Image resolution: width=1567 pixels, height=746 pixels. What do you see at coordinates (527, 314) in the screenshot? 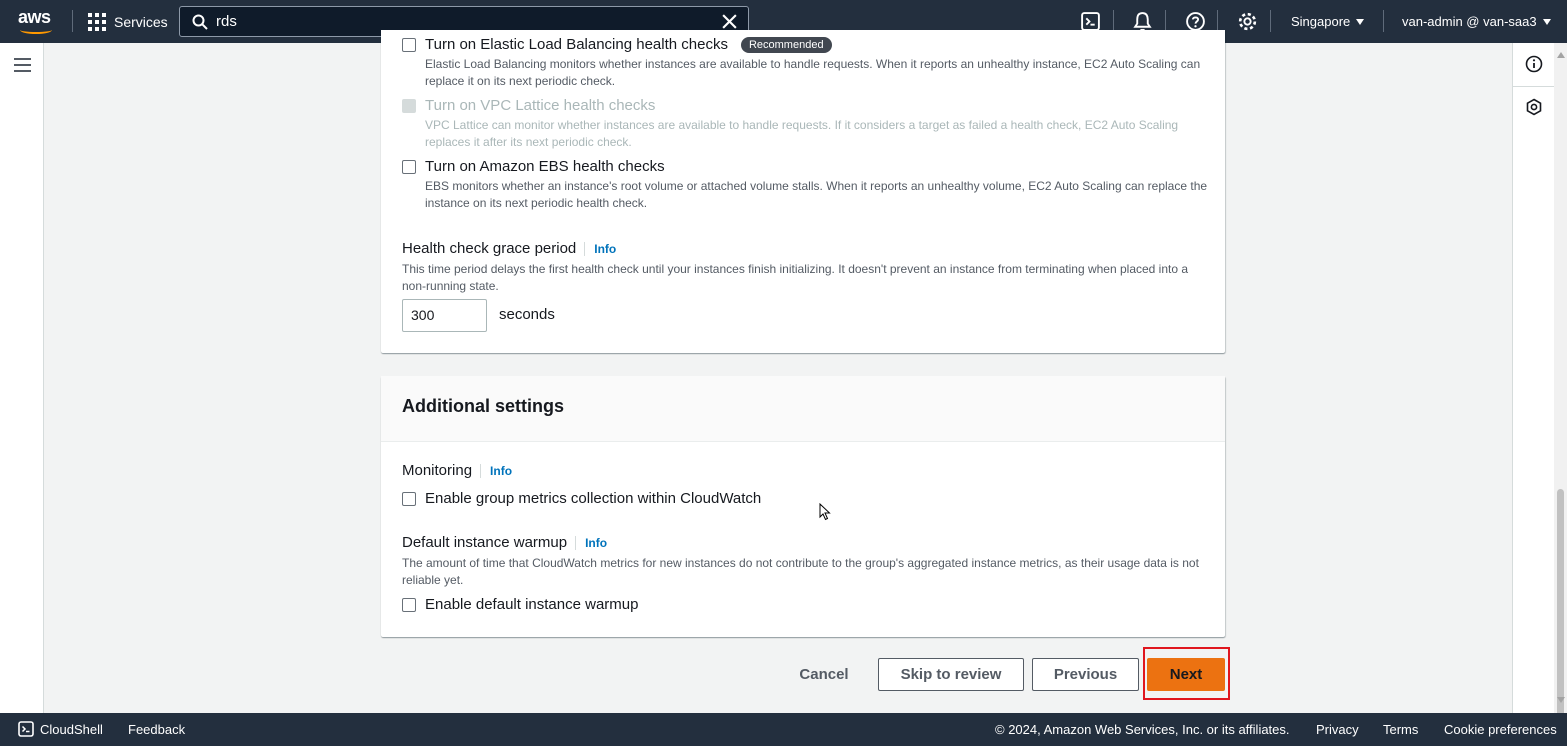
I see `grace-period-unit: seconds` at bounding box center [527, 314].